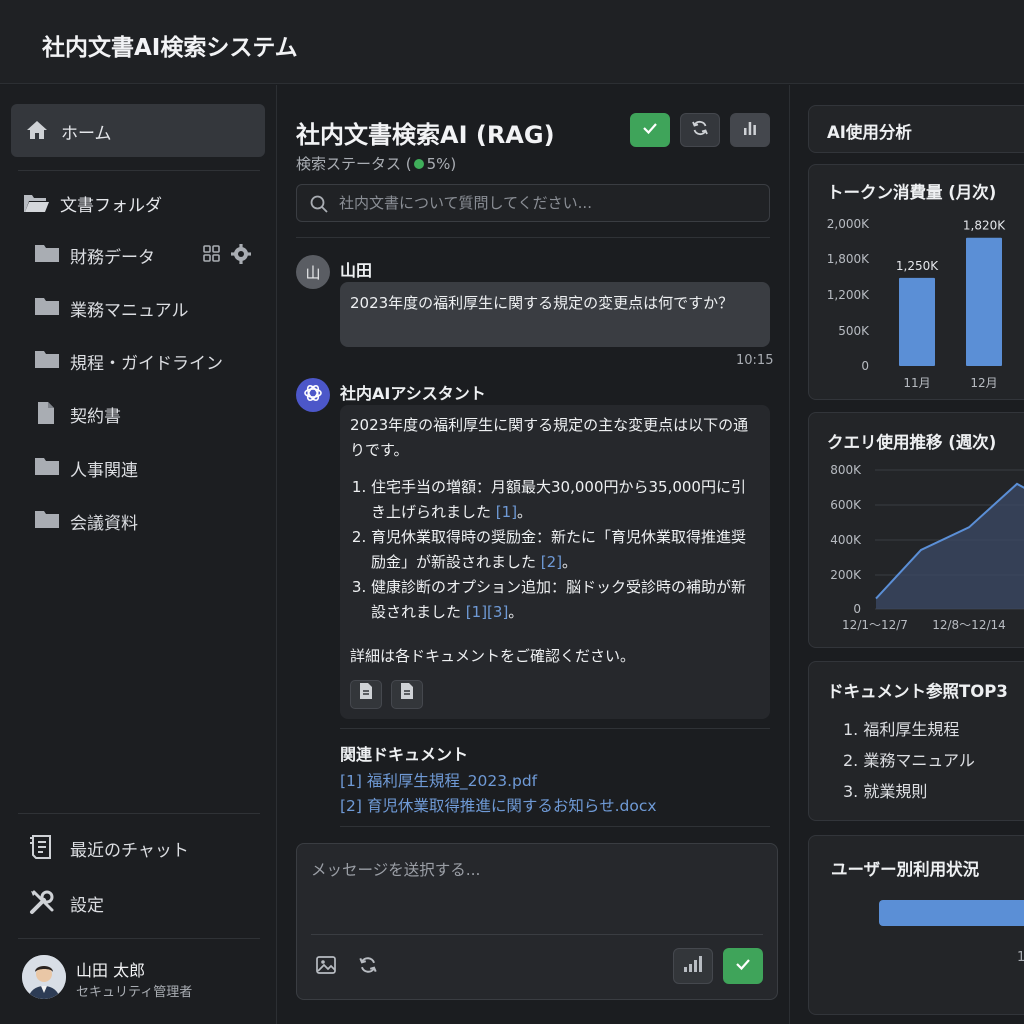  What do you see at coordinates (95, 417) in the screenshot?
I see `sidebar-item-label: 契約書` at bounding box center [95, 417].